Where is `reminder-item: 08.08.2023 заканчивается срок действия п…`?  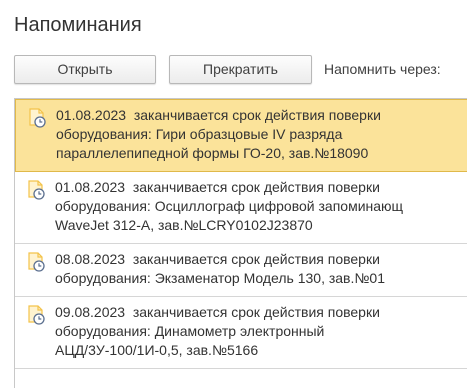 reminder-item: 08.08.2023 заканчивается срок действия п… is located at coordinates (241, 270).